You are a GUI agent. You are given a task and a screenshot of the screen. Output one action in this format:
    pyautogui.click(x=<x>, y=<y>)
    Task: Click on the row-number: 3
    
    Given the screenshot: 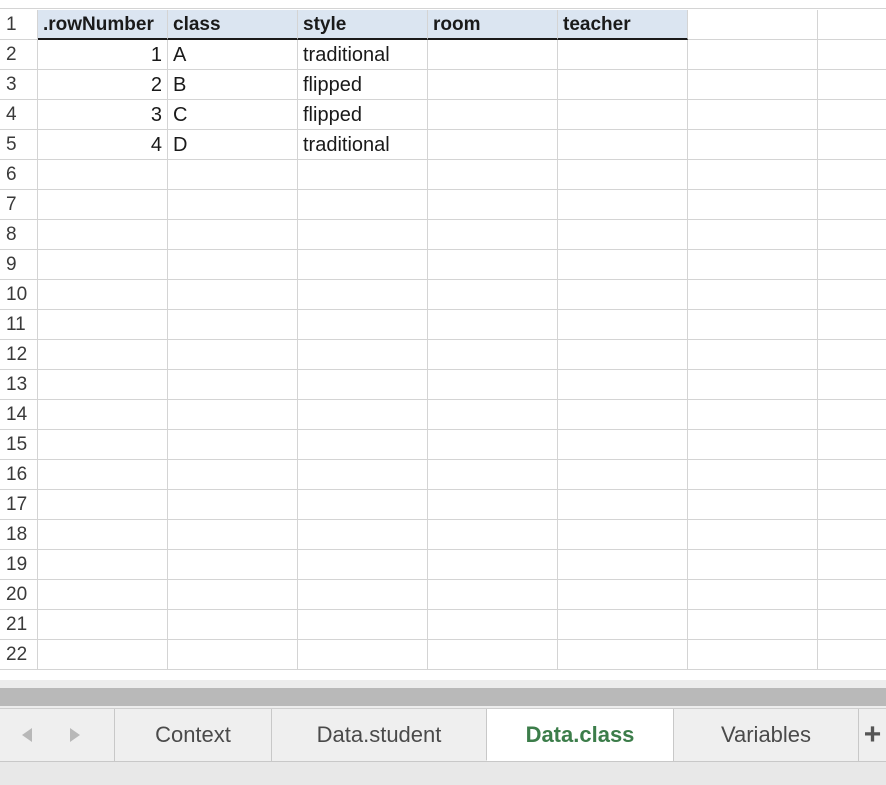 What is the action you would take?
    pyautogui.click(x=19, y=85)
    